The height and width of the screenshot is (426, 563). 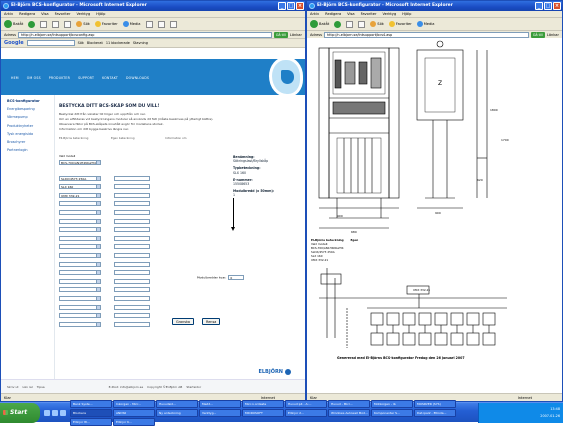 What do you see at coordinates (263, 412) in the screenshot?
I see `taskbar-task-button: MICROSOFT` at bounding box center [263, 412].